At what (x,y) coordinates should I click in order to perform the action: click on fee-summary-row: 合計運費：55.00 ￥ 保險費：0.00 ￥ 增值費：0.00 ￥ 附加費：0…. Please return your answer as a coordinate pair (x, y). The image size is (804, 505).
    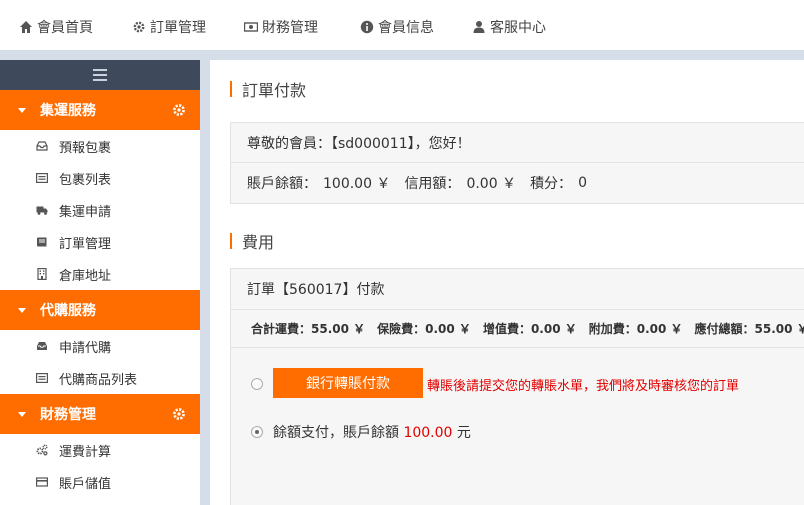
    Looking at the image, I should click on (517, 329).